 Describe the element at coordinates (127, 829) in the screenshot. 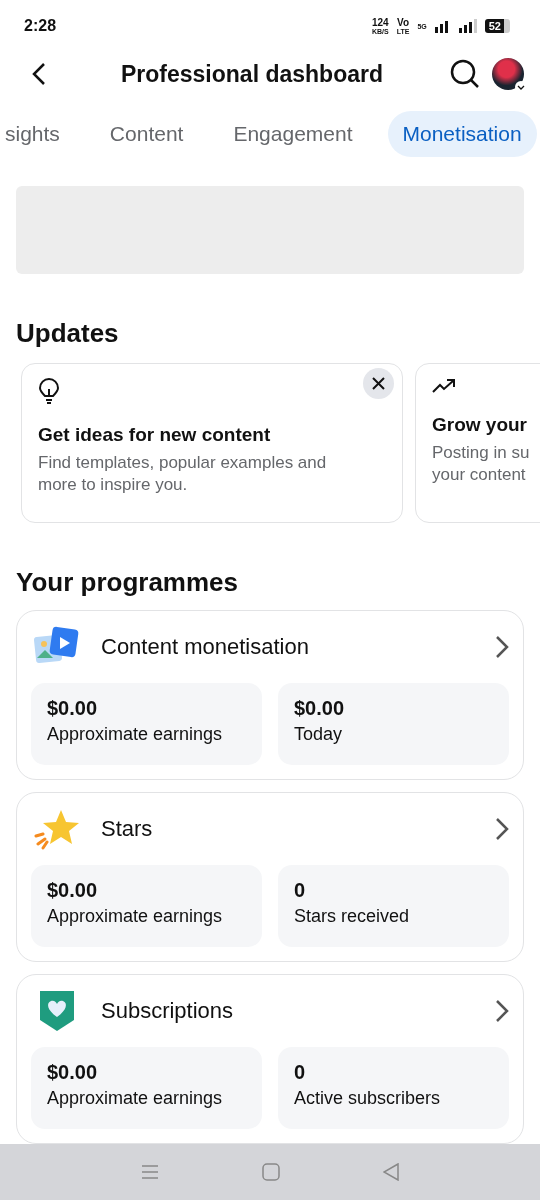

I see `programme-title: Stars` at that location.